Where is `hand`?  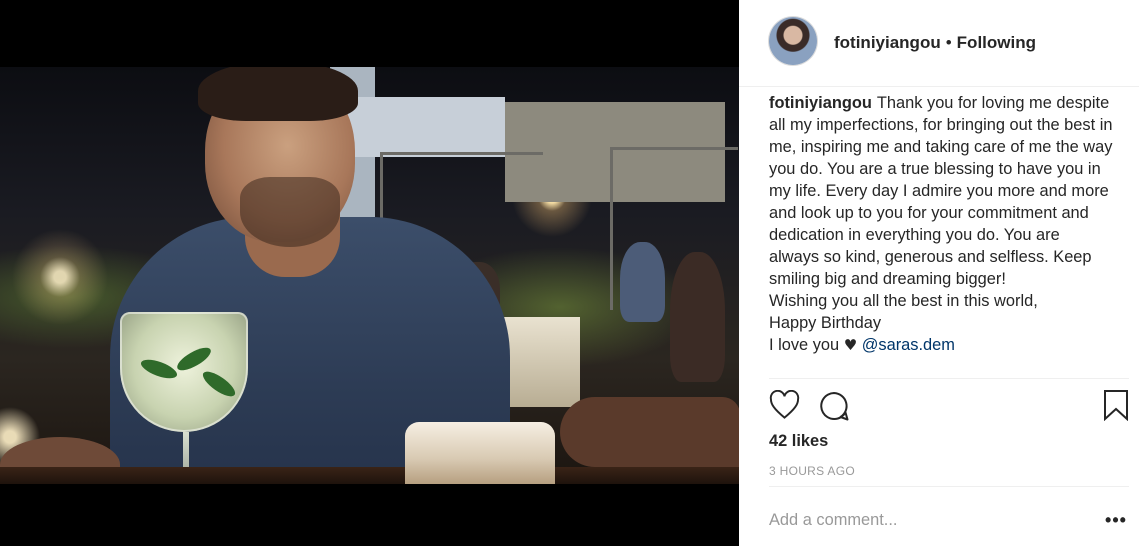
hand is located at coordinates (649, 432).